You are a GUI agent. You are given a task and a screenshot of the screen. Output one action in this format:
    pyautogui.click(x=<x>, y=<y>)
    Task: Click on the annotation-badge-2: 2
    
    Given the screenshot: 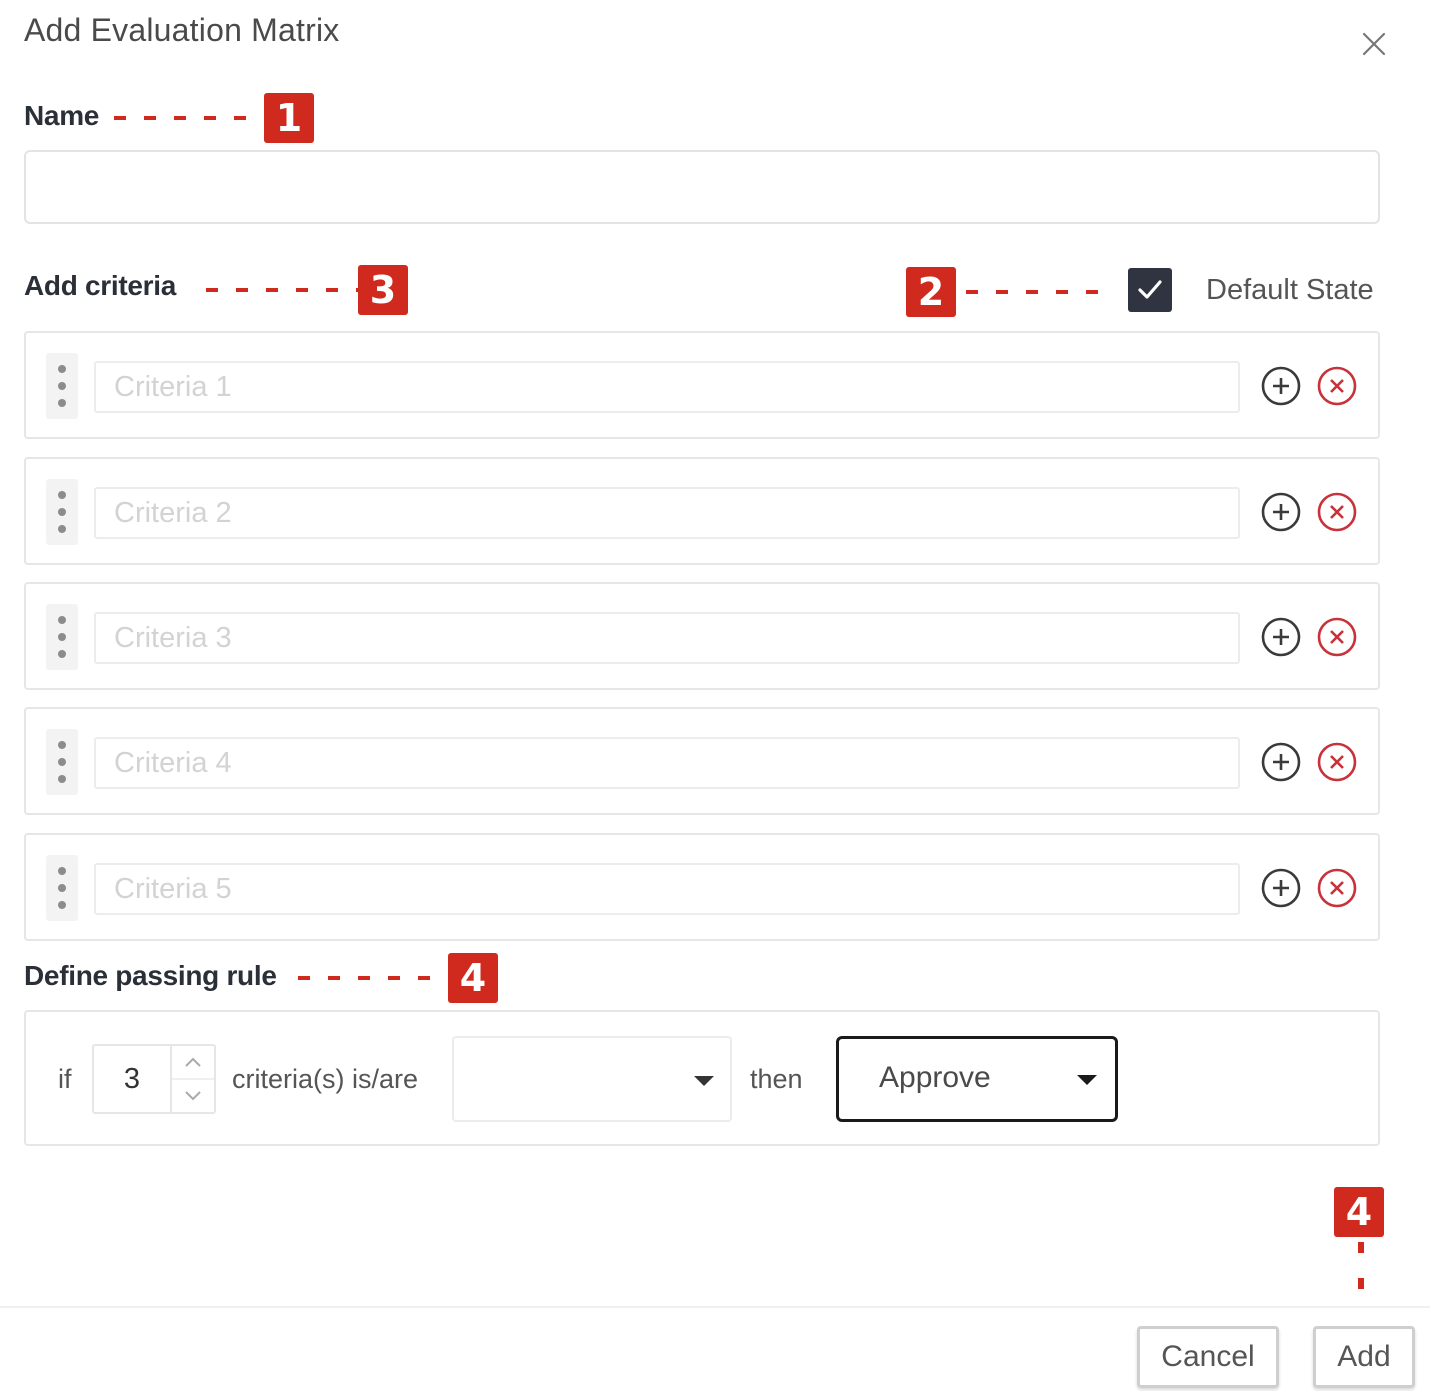 What is the action you would take?
    pyautogui.click(x=931, y=292)
    